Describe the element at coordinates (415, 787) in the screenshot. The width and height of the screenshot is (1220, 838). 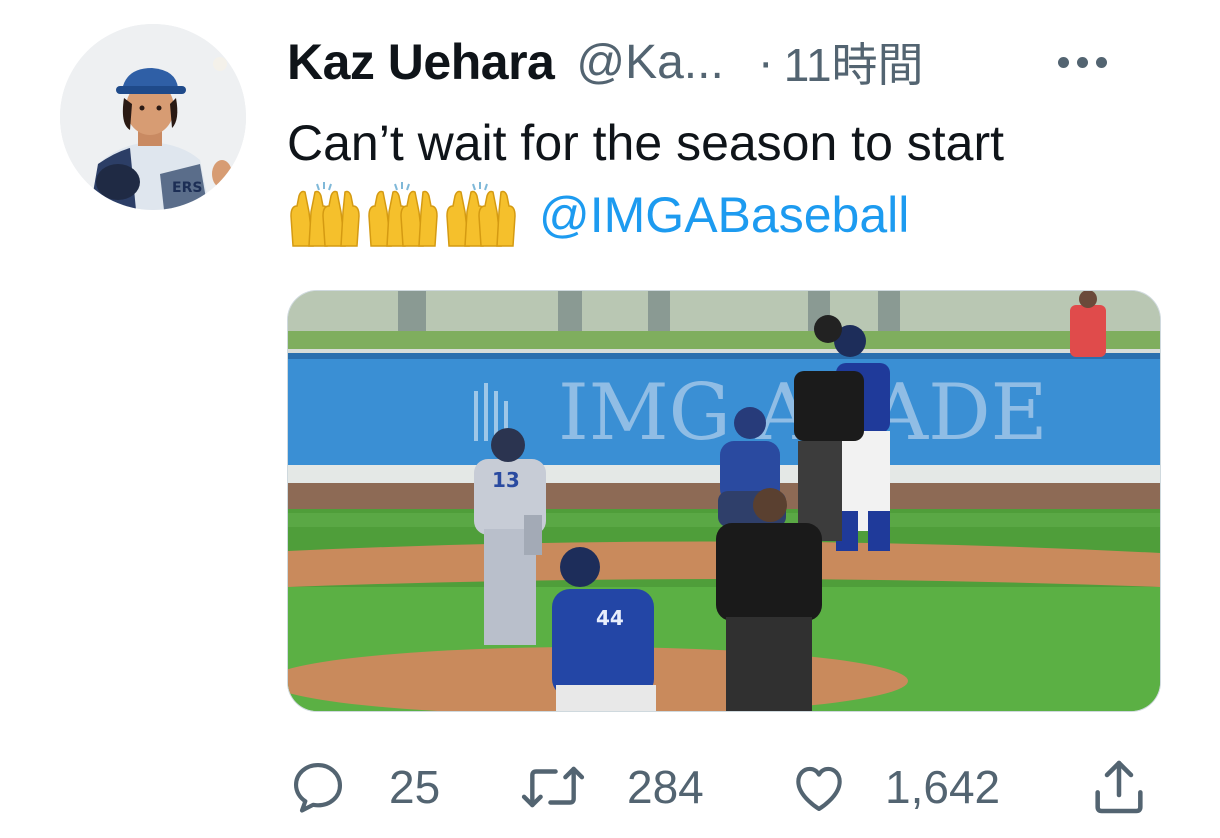
I see `reply-count: 25` at that location.